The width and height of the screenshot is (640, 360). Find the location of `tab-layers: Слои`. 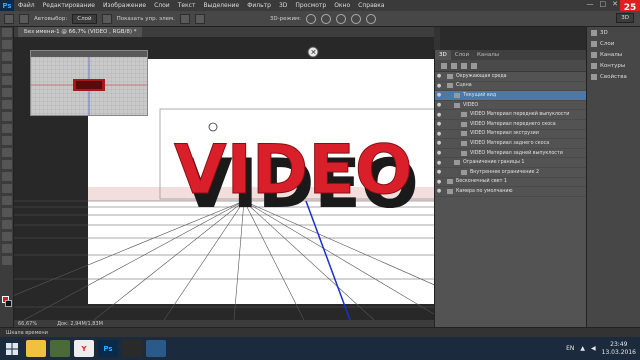

tab-layers: Слои is located at coordinates (462, 55).